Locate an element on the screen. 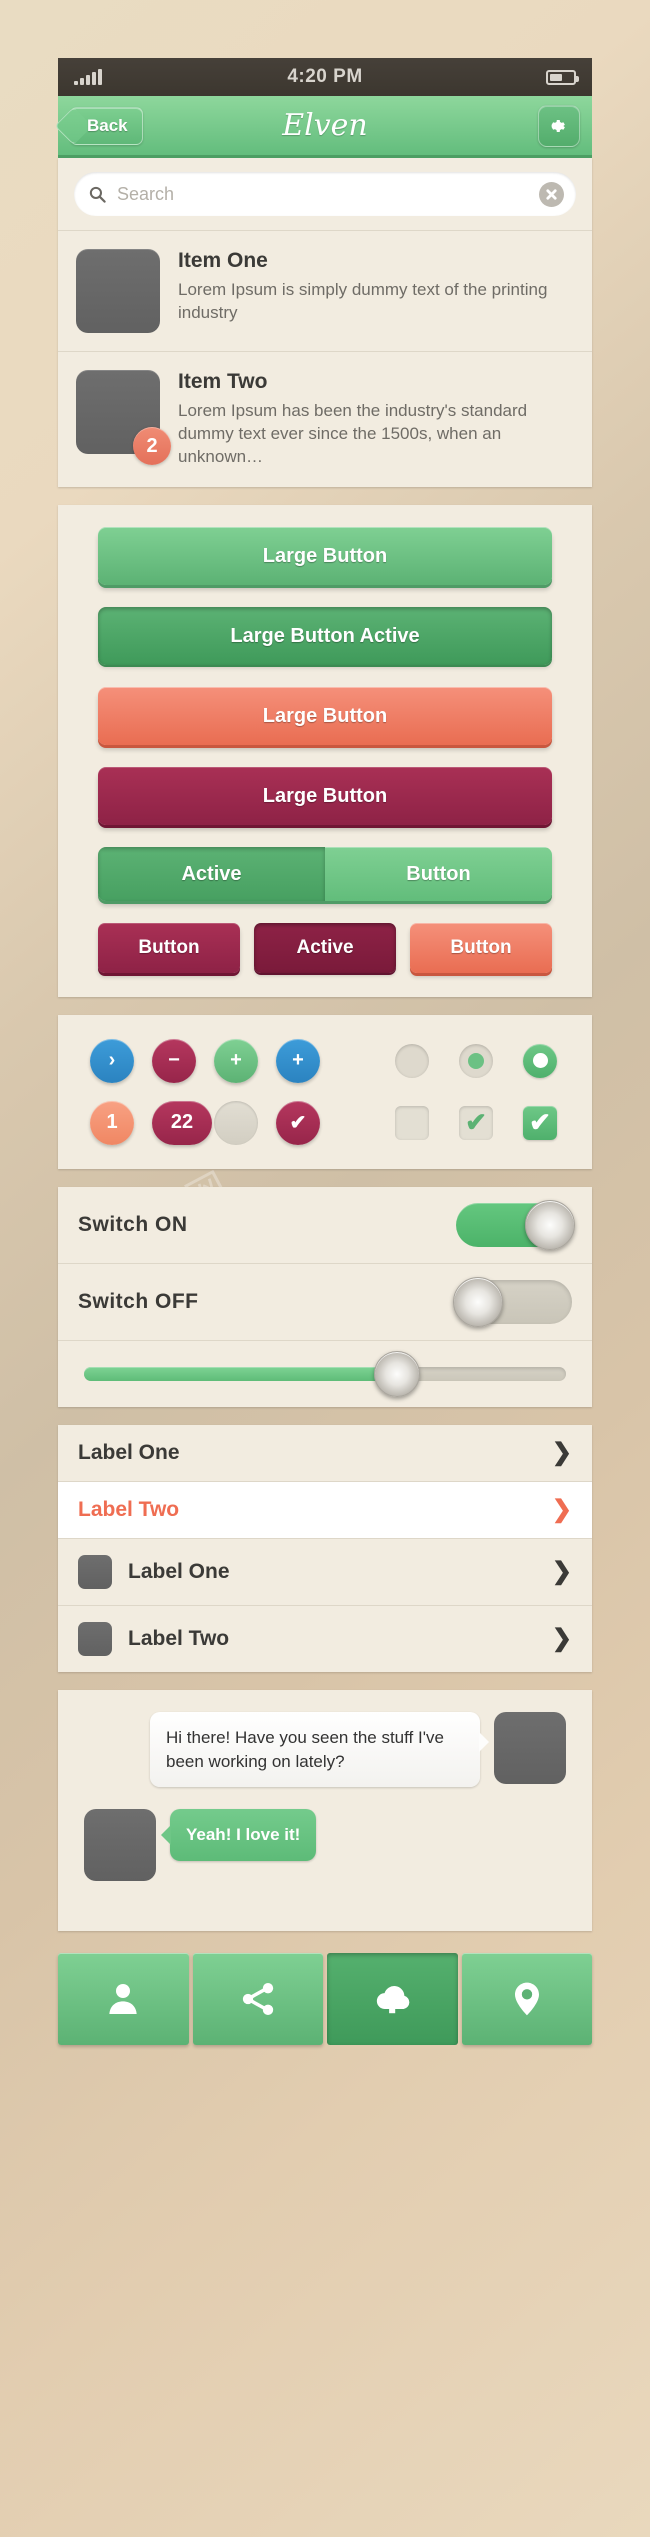  status-clock: 4:20 PM is located at coordinates (325, 76).